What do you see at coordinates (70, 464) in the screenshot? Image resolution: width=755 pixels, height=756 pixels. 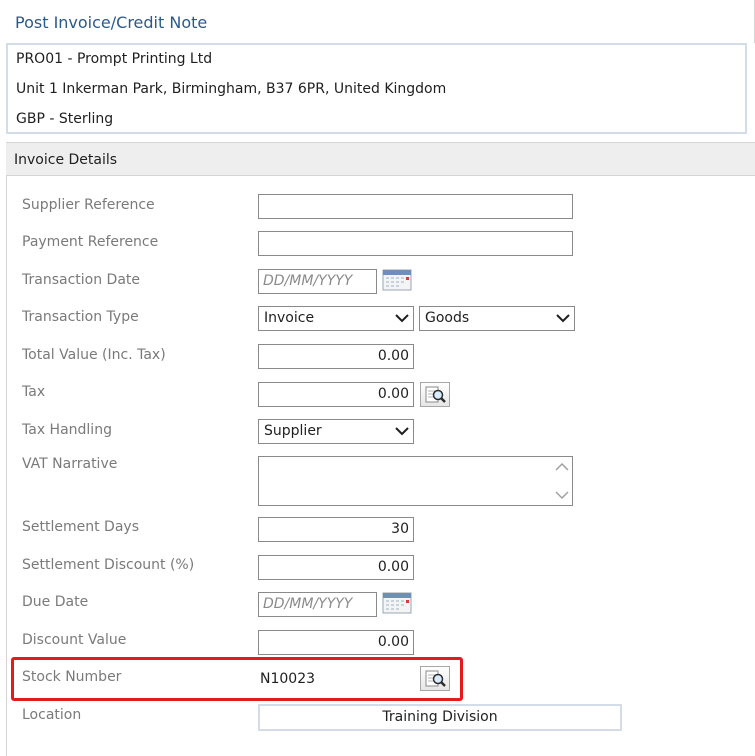 I see `vat-narrative-label: VAT Narrative` at bounding box center [70, 464].